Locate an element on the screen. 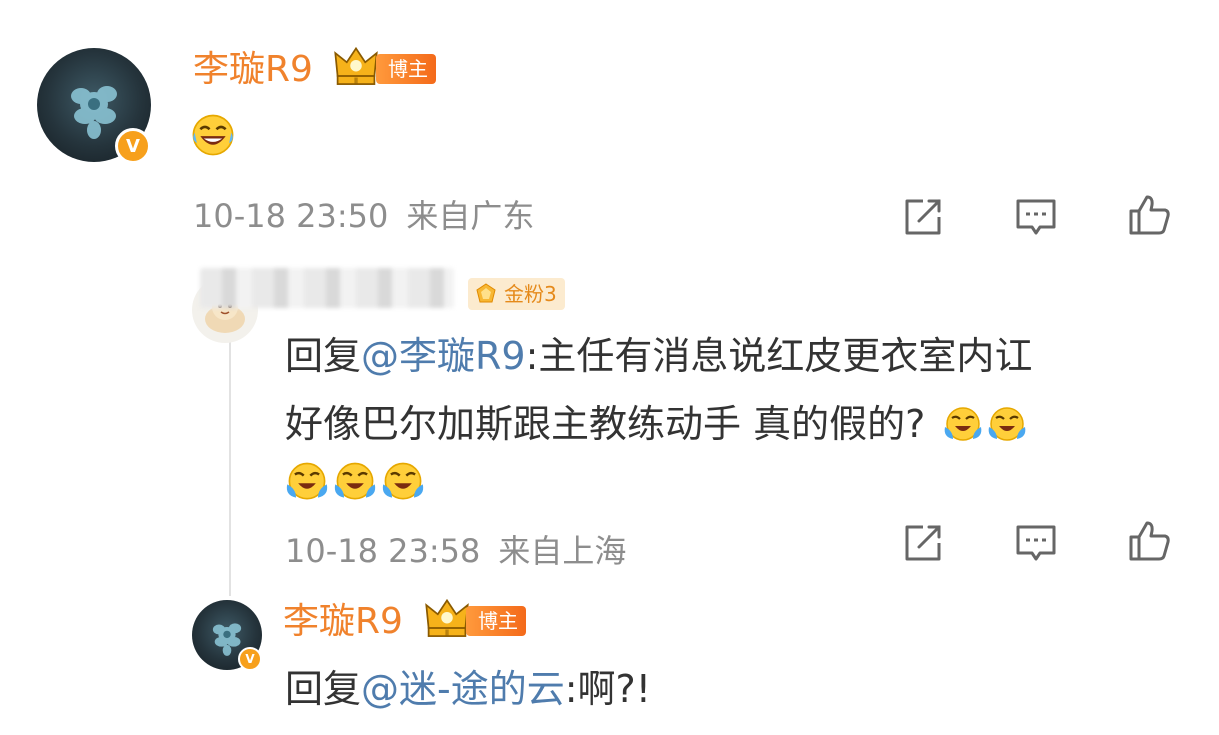  reply1-line2: 好像巴尔加斯跟主教练动手 真的假的? is located at coordinates (656, 424).